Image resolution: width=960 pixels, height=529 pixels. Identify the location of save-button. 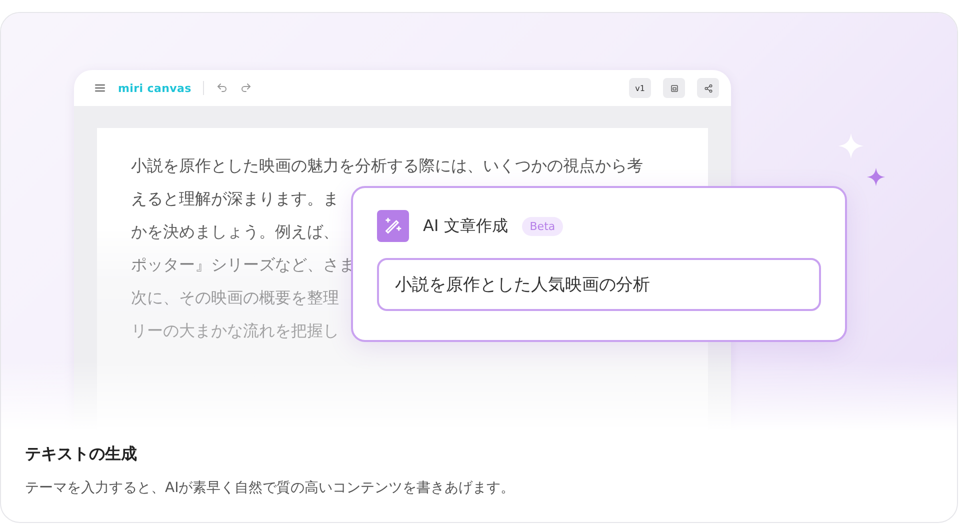
(674, 88).